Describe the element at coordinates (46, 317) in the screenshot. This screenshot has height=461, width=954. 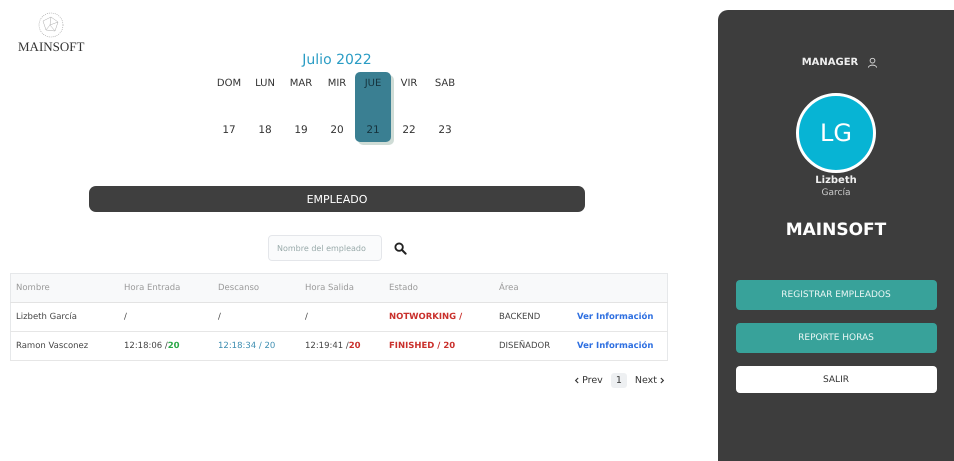
I see `table-cell: Lizbeth García` at that location.